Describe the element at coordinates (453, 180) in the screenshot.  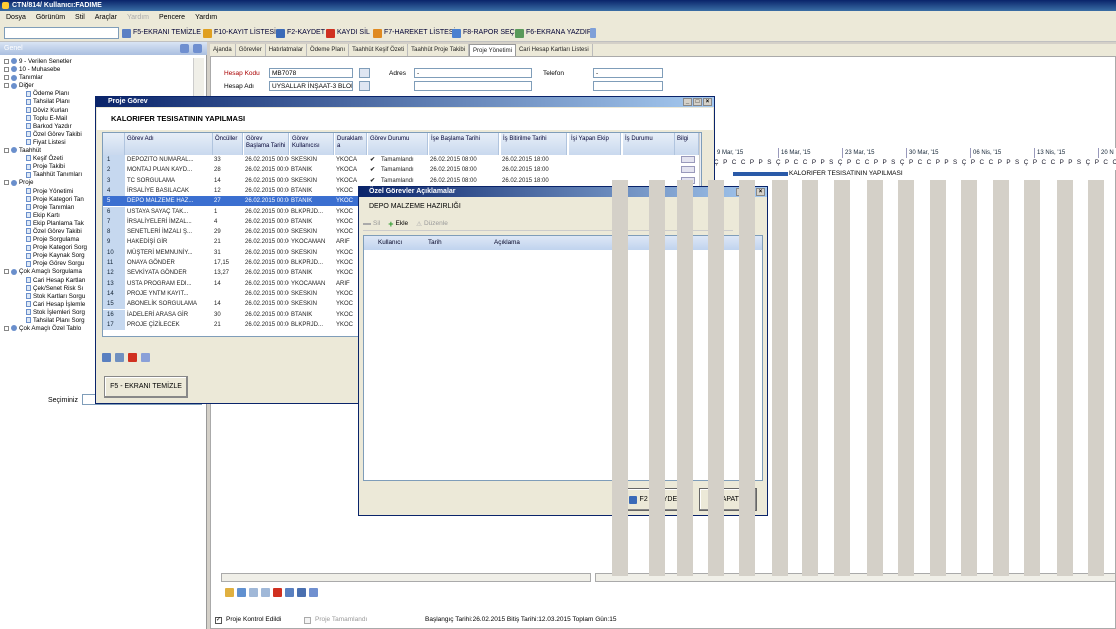
I see `cell-is-start: 26.02.2015 08:00` at that location.